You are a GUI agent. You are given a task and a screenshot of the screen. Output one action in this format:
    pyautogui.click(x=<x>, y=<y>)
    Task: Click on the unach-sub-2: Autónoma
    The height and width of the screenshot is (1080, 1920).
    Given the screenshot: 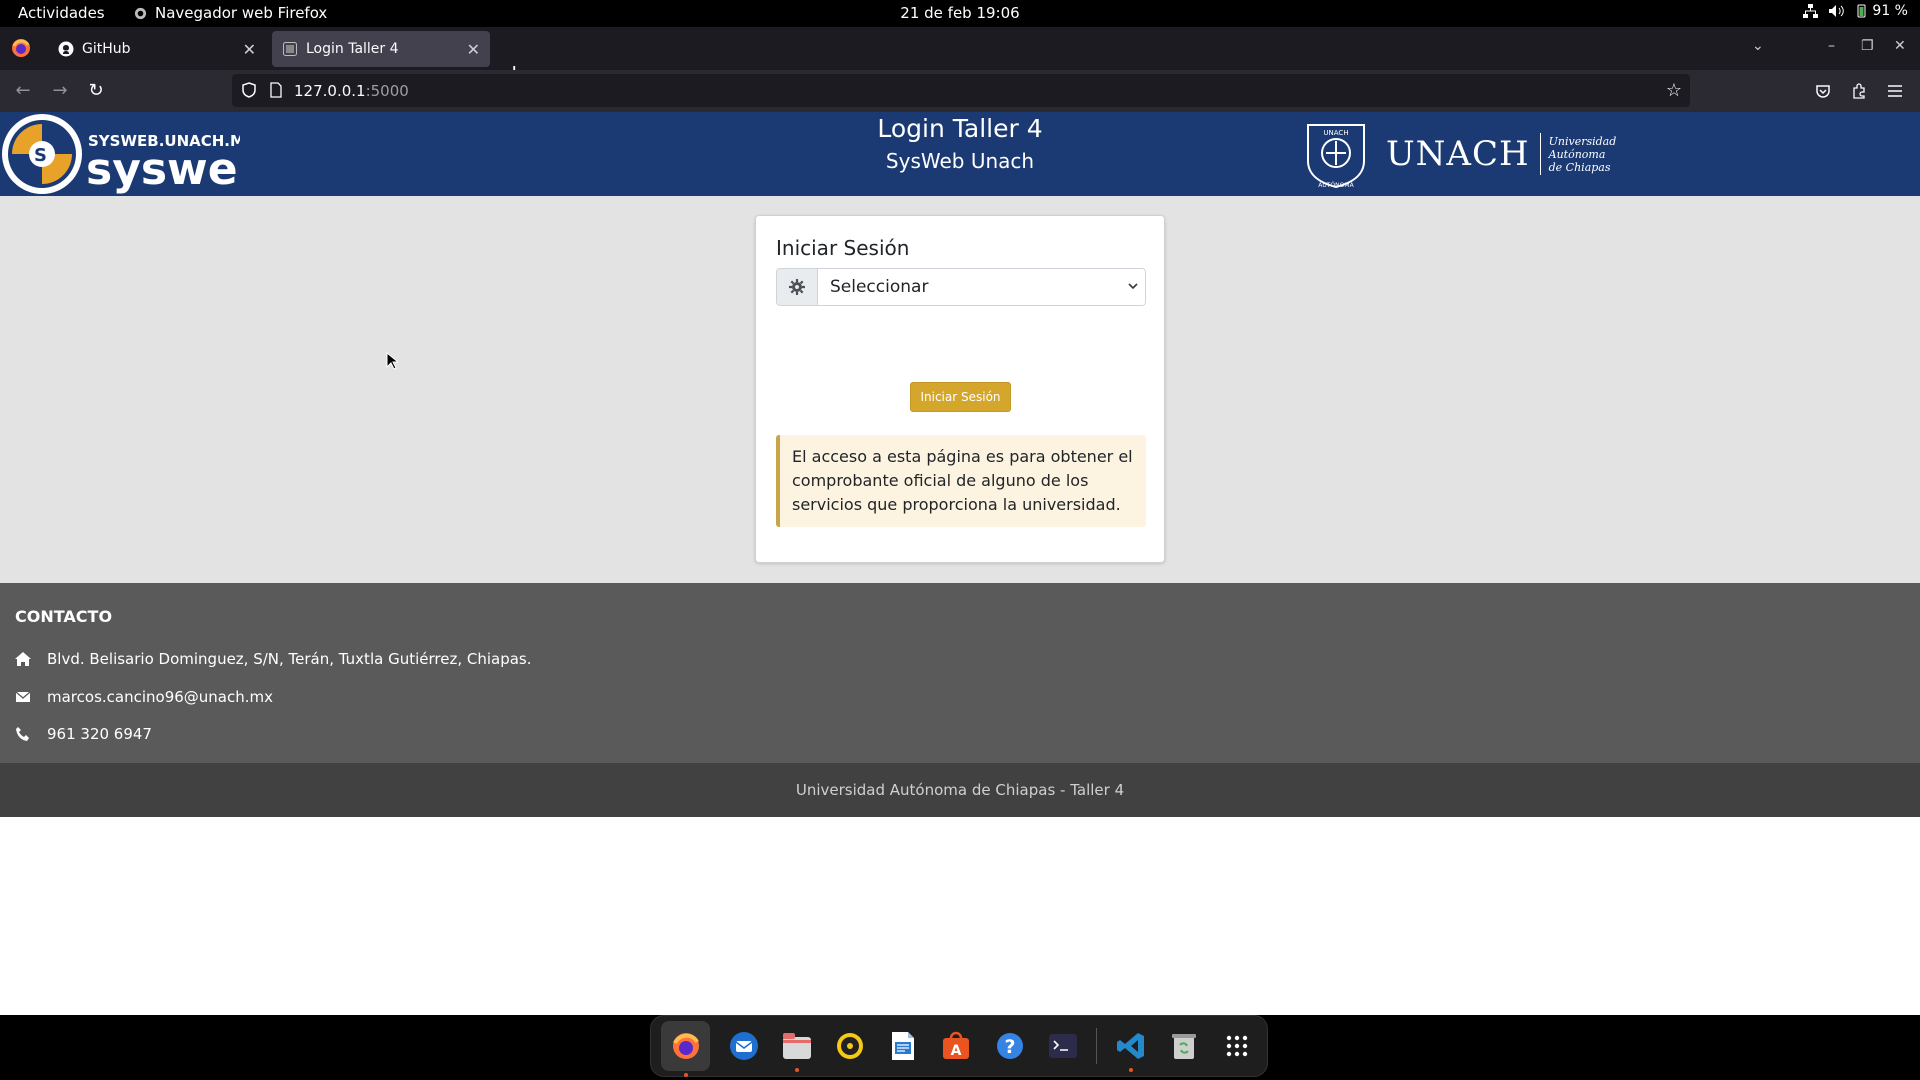 What is the action you would take?
    pyautogui.click(x=1577, y=154)
    